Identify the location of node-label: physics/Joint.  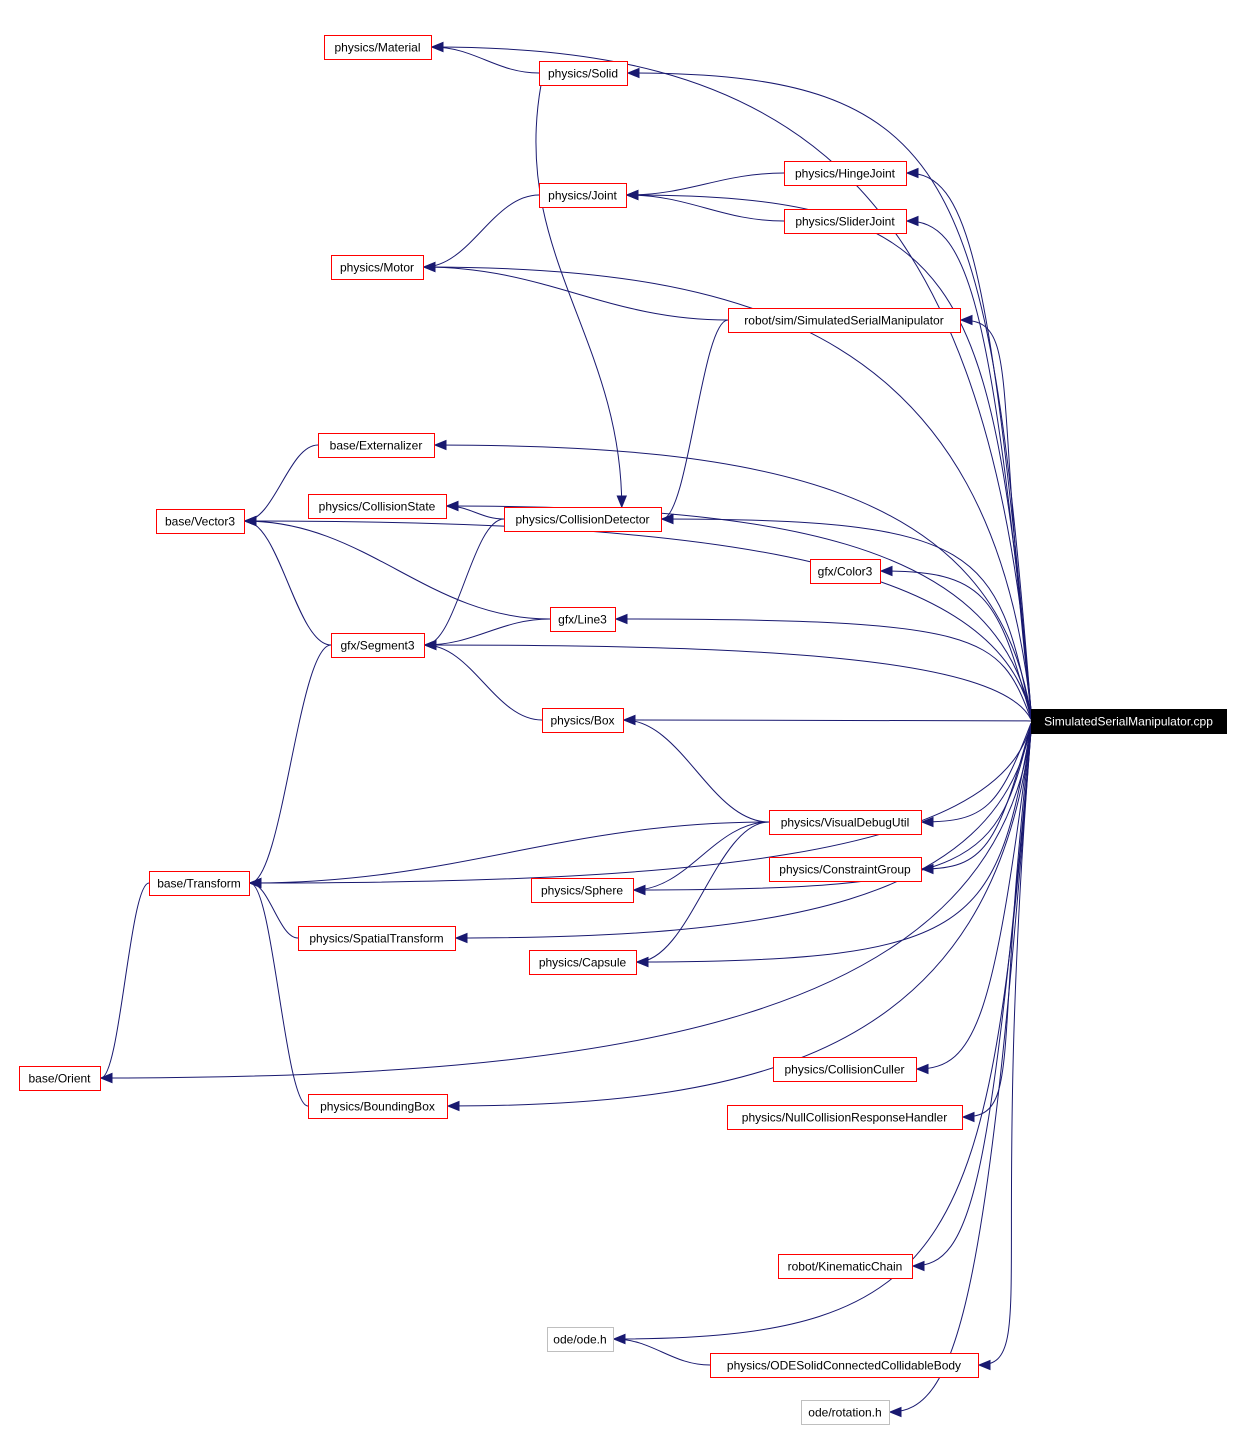
(582, 196).